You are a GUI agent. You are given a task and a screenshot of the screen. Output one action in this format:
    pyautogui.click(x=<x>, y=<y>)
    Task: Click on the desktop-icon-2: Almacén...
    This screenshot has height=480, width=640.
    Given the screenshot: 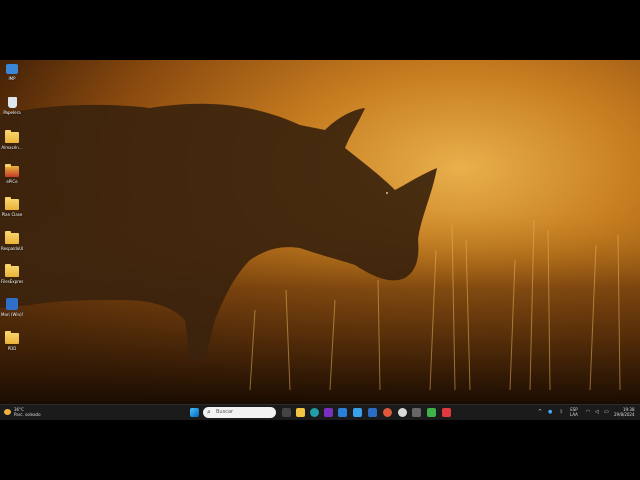 What is the action you would take?
    pyautogui.click(x=12, y=140)
    